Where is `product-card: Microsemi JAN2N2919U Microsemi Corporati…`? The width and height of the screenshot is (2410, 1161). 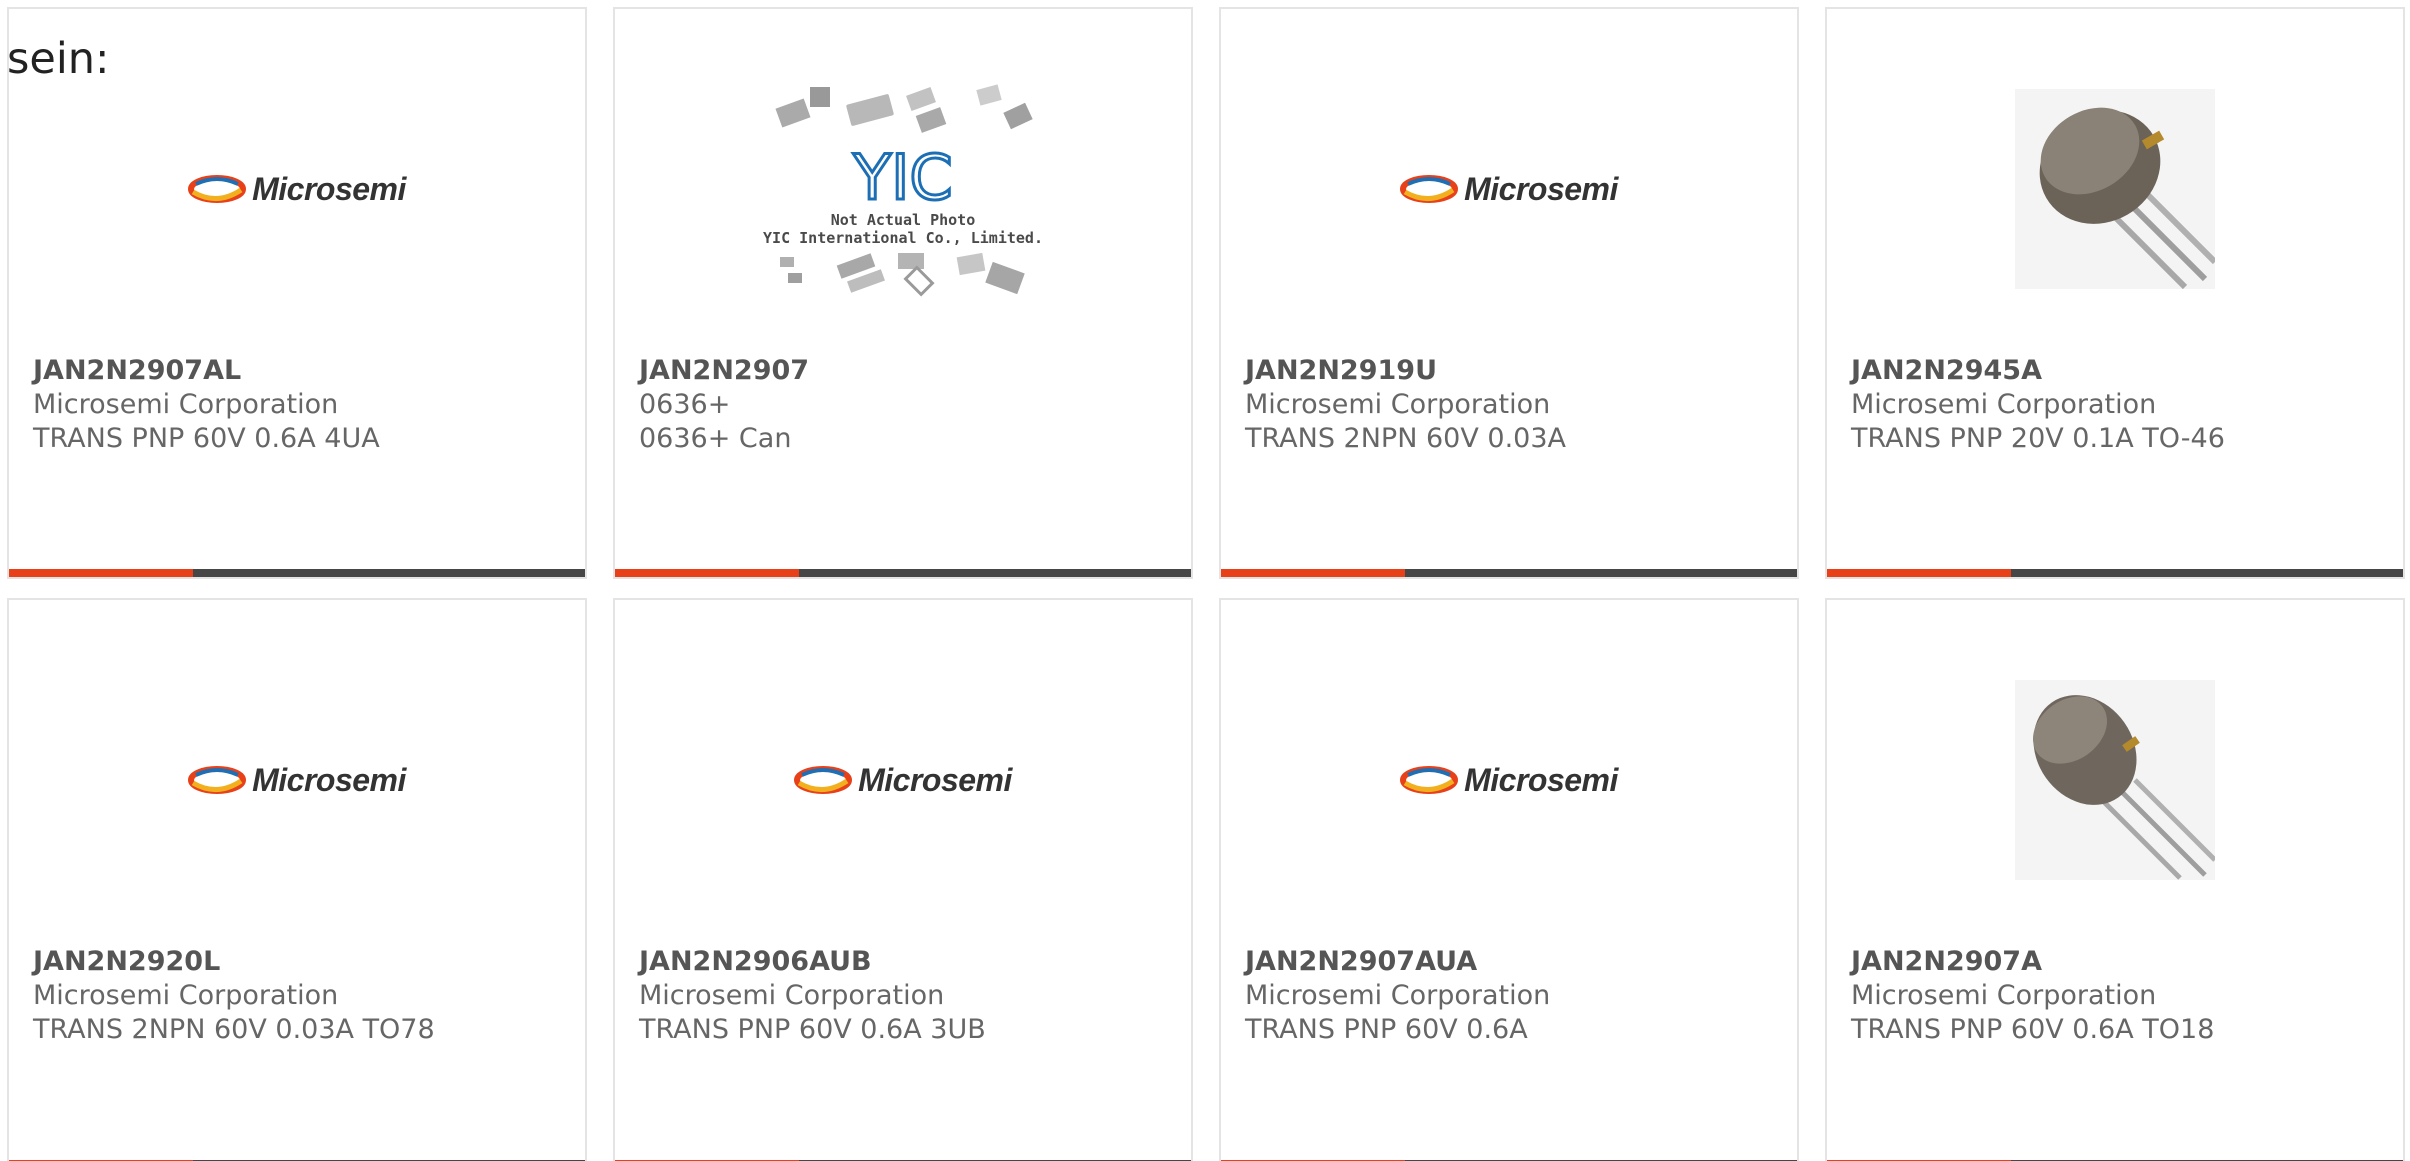 product-card: Microsemi JAN2N2919U Microsemi Corporati… is located at coordinates (1509, 293).